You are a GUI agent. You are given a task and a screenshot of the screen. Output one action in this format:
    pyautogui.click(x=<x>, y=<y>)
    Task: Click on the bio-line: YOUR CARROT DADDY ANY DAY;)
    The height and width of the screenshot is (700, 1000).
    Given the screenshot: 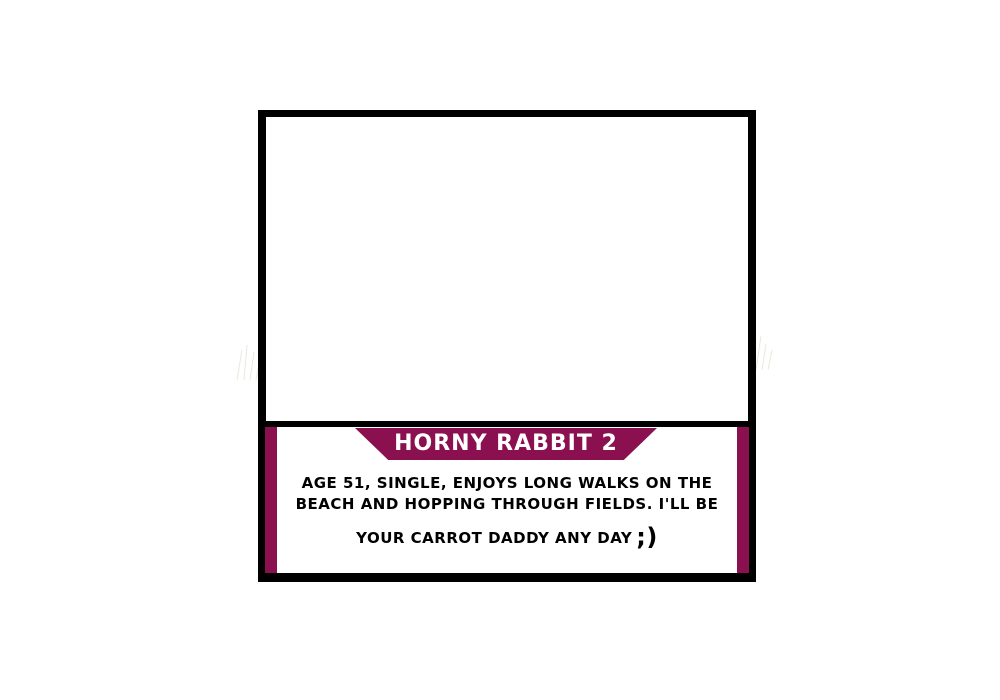 What is the action you would take?
    pyautogui.click(x=507, y=537)
    